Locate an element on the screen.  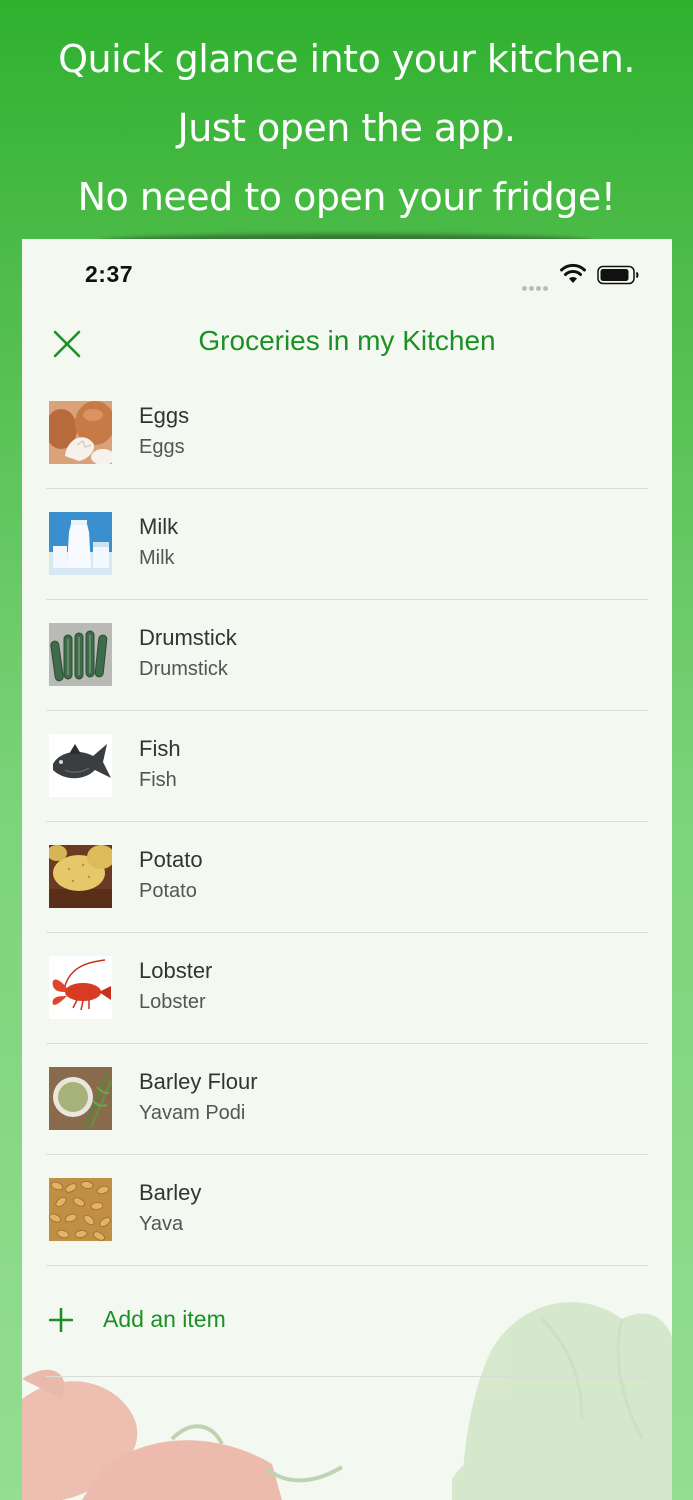
lobster-photo is located at coordinates (80, 987).